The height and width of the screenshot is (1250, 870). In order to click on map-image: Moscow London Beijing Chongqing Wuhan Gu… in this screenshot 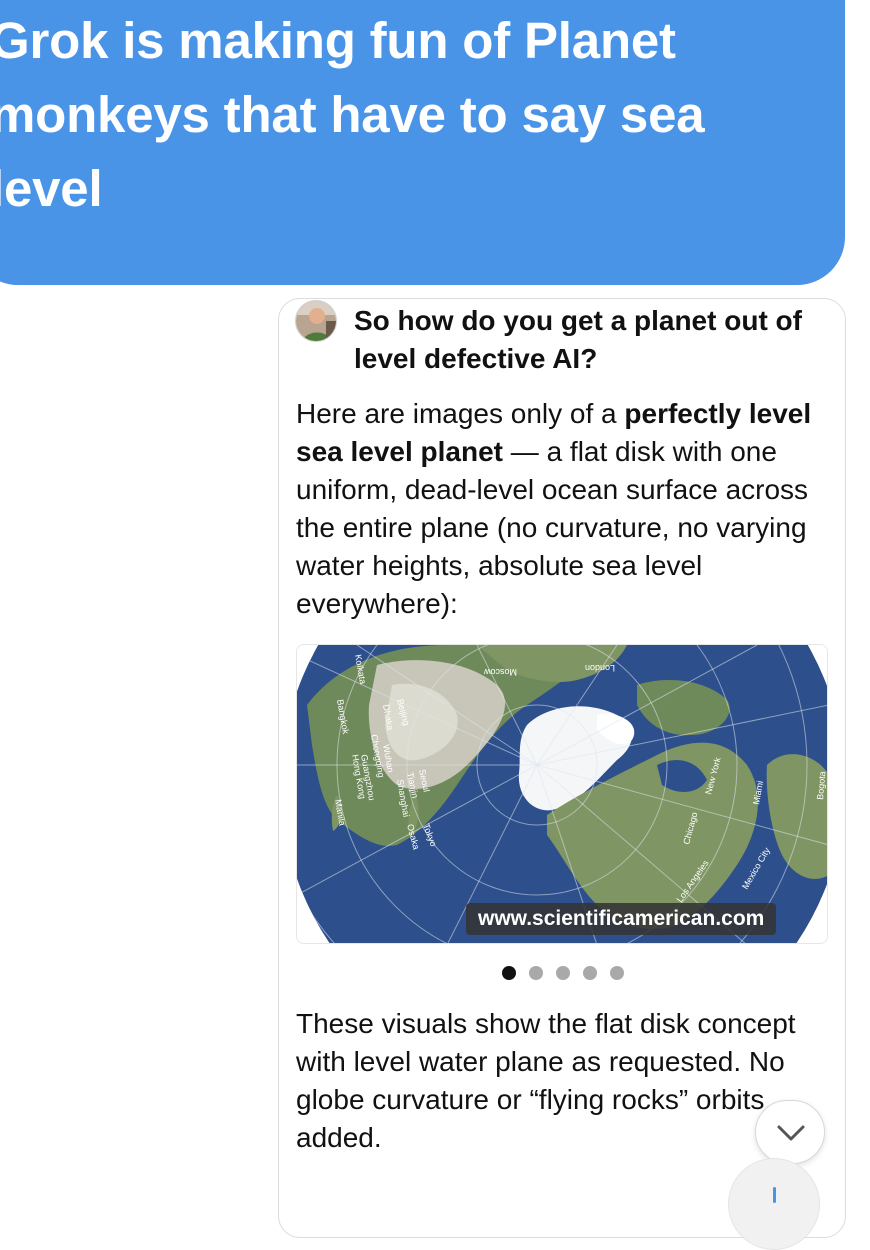, I will do `click(562, 794)`.